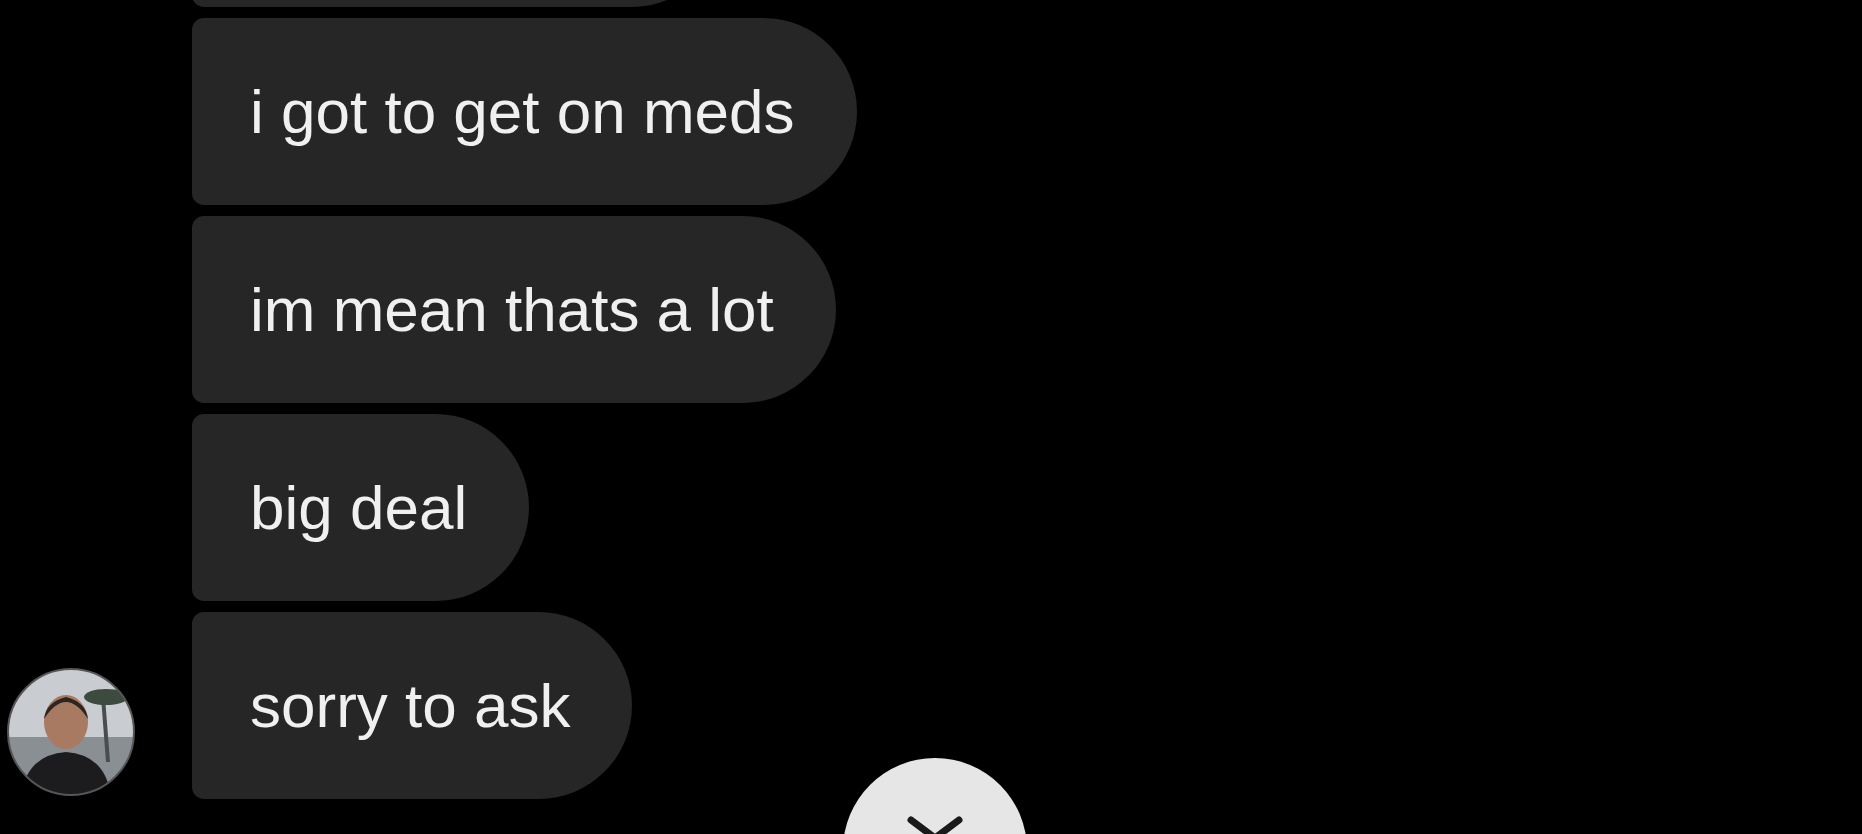 This screenshot has height=834, width=1862. What do you see at coordinates (361, 507) in the screenshot?
I see `message-bubble: big deal` at bounding box center [361, 507].